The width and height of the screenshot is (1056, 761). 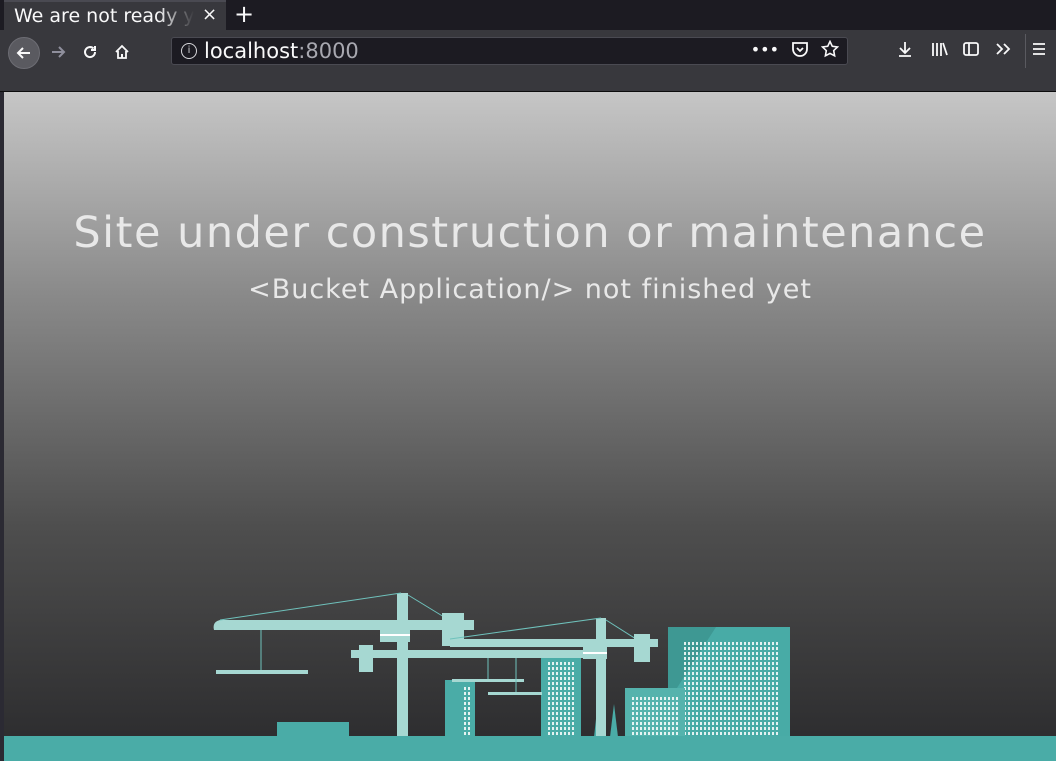 What do you see at coordinates (189, 51) in the screenshot?
I see `info-icon: i` at bounding box center [189, 51].